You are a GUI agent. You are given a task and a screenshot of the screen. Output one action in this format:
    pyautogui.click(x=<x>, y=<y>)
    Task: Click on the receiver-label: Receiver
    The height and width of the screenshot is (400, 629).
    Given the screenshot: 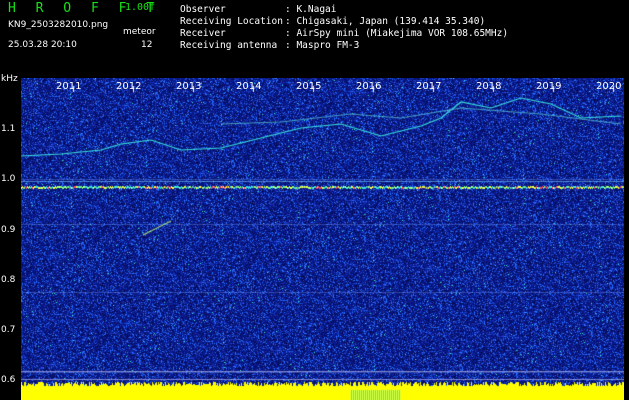 What is the action you would take?
    pyautogui.click(x=203, y=33)
    